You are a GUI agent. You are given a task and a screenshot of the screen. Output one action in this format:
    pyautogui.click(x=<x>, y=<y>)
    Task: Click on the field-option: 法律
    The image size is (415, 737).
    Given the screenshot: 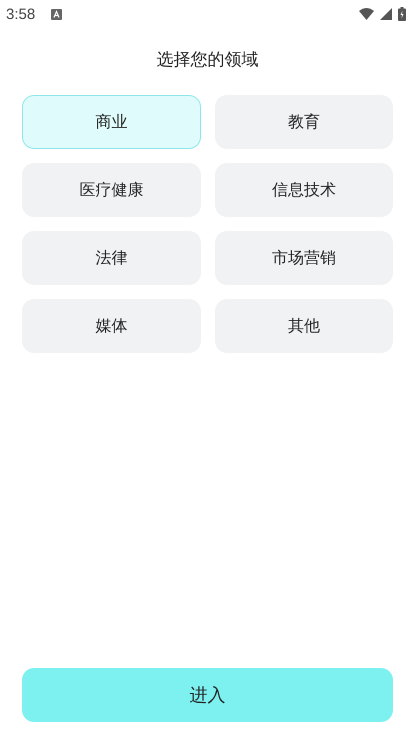 What is the action you would take?
    pyautogui.click(x=111, y=258)
    